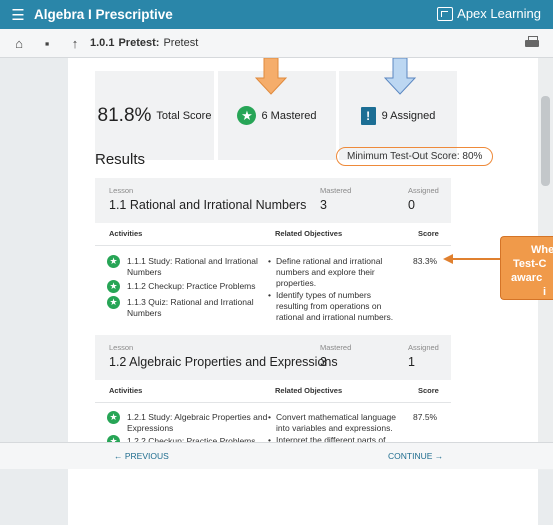 The height and width of the screenshot is (525, 553). I want to click on results-title: Results, so click(120, 159).